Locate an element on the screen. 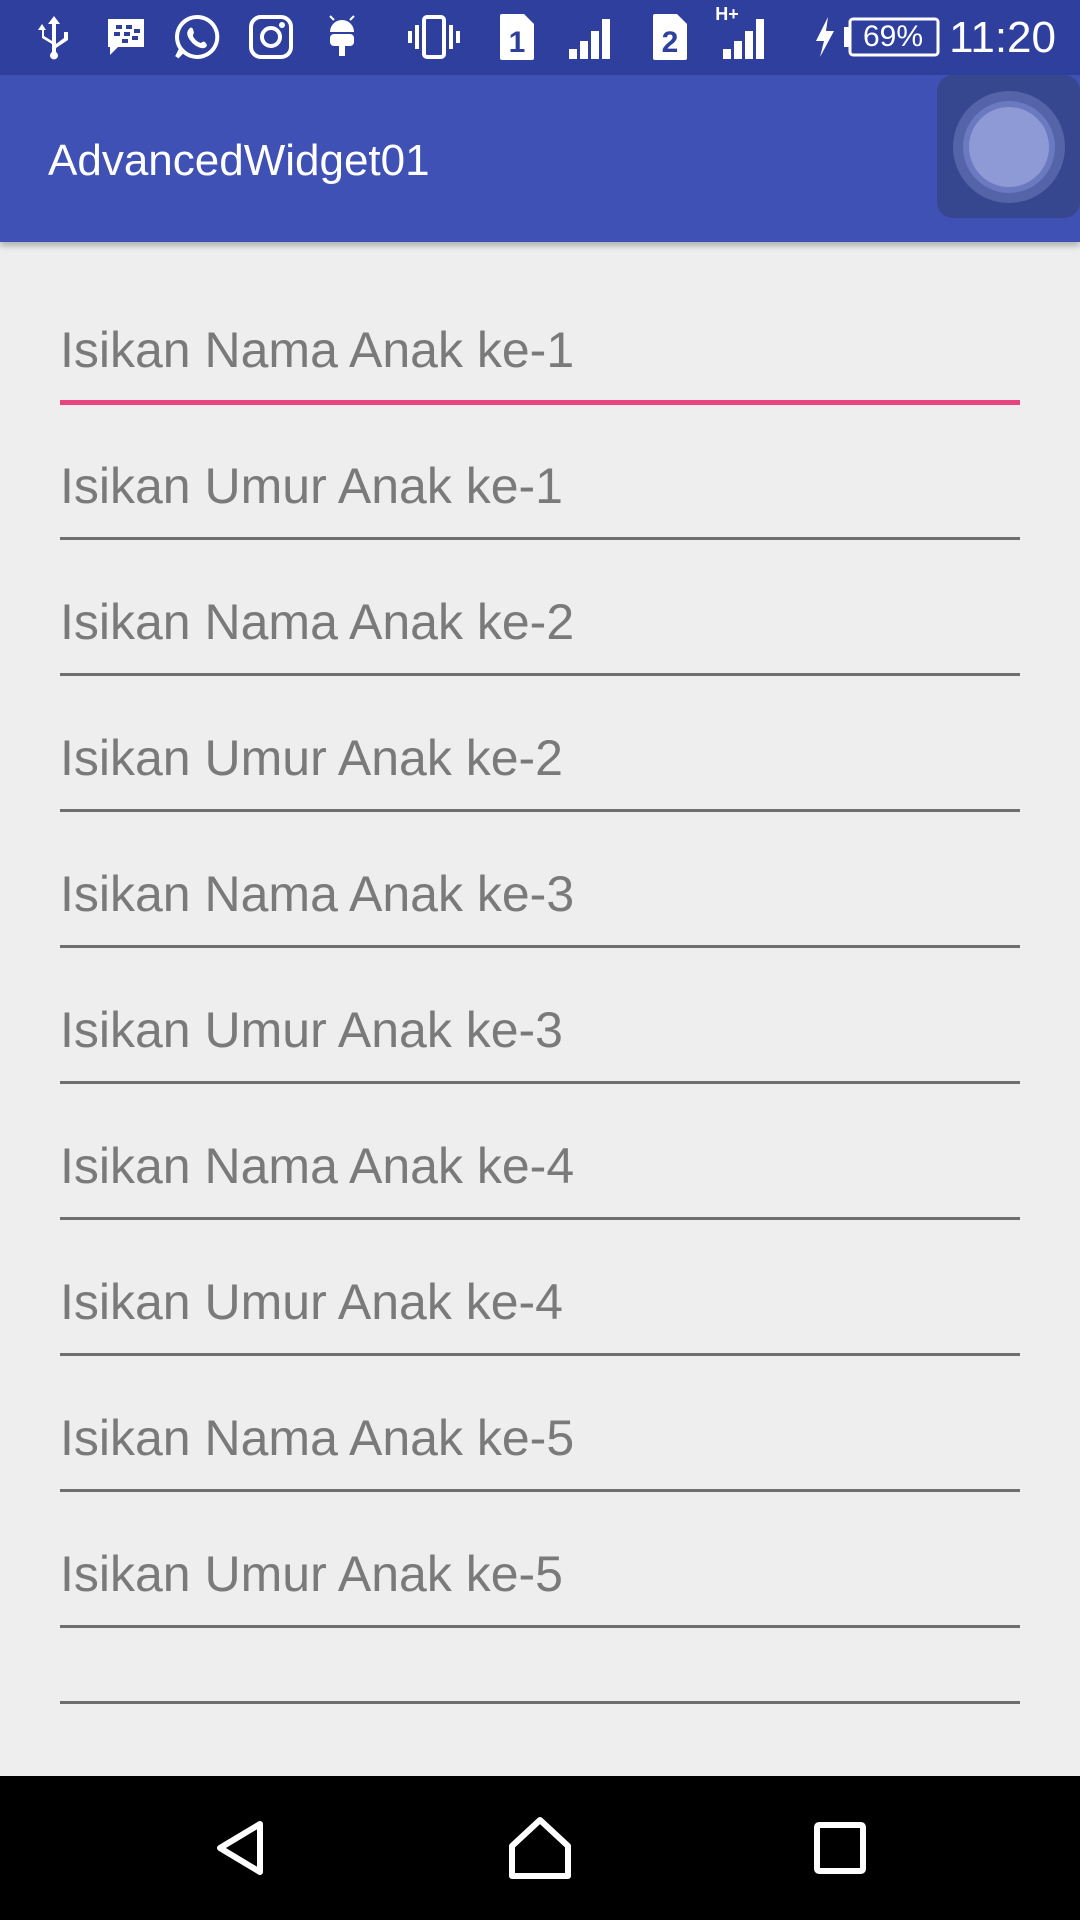  child-5-name-field is located at coordinates (540, 1443).